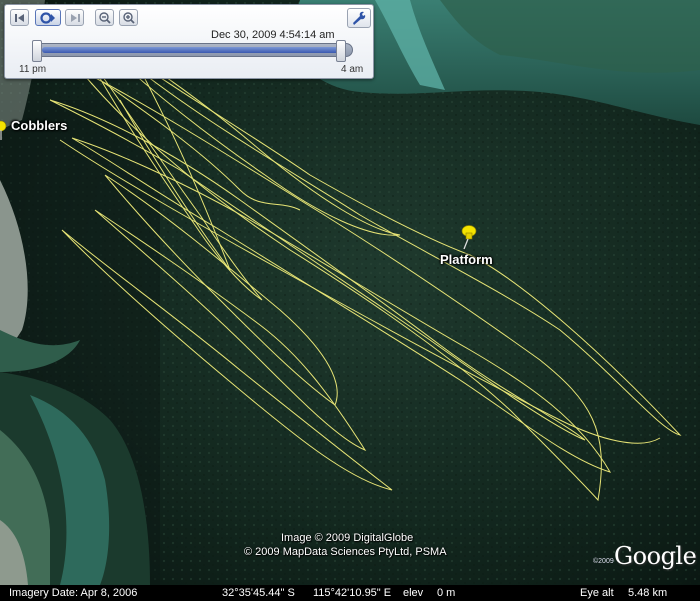 This screenshot has width=700, height=601. What do you see at coordinates (347, 538) in the screenshot?
I see `imagery-credit: Image © 2009 DigitalGlobe` at bounding box center [347, 538].